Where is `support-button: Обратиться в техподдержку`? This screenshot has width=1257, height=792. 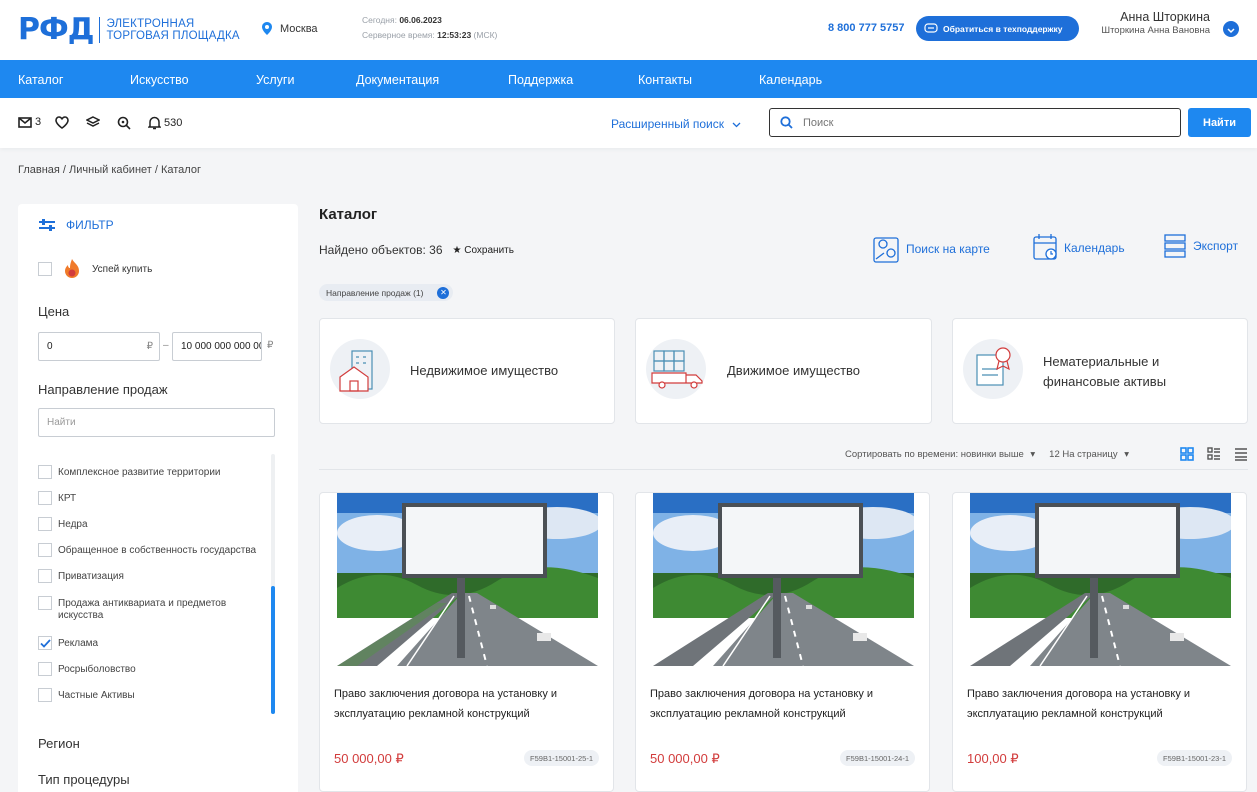 support-button: Обратиться в техподдержку is located at coordinates (997, 28).